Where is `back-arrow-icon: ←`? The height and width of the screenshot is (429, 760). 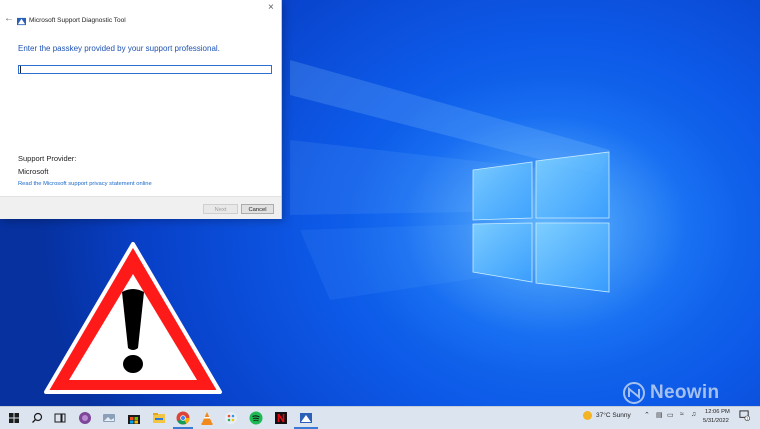
back-arrow-icon: ← is located at coordinates (9, 18).